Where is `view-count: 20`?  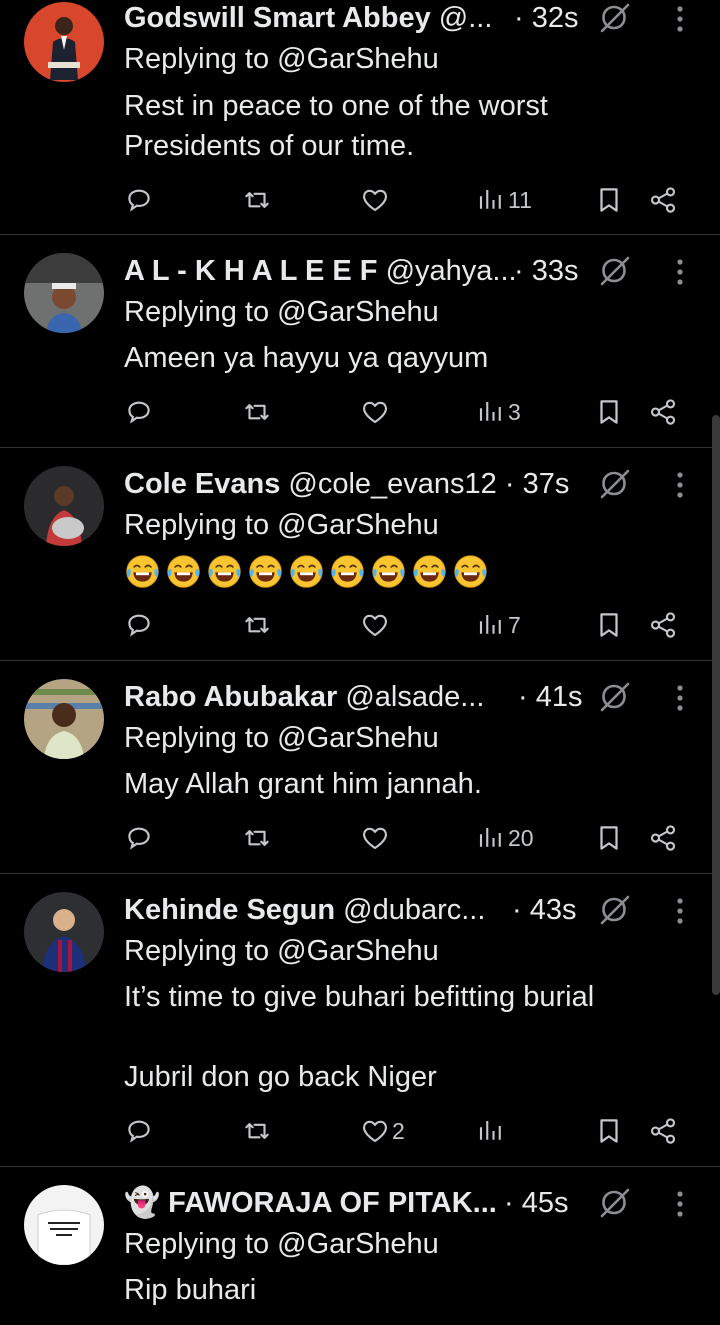
view-count: 20 is located at coordinates (521, 837).